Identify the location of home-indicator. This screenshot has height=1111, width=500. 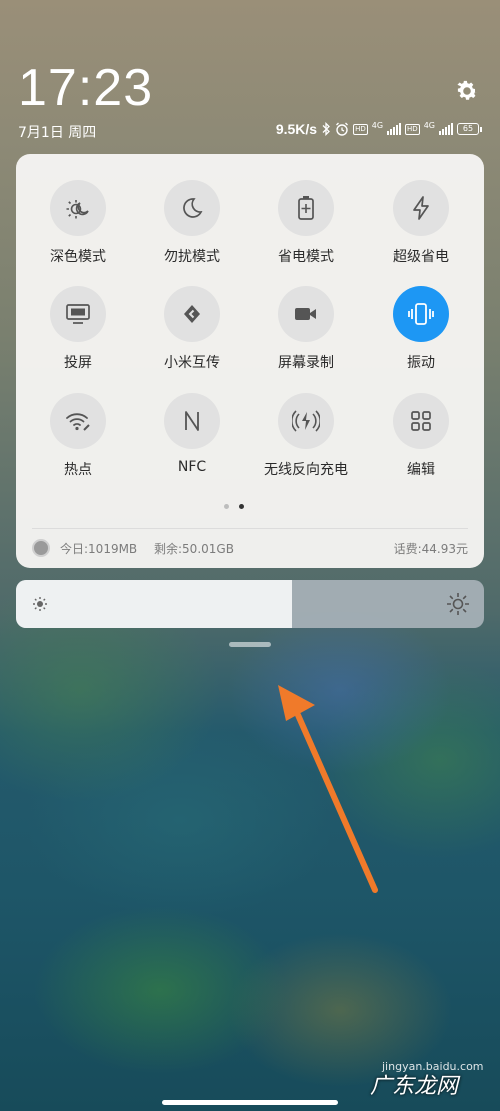
(250, 1102).